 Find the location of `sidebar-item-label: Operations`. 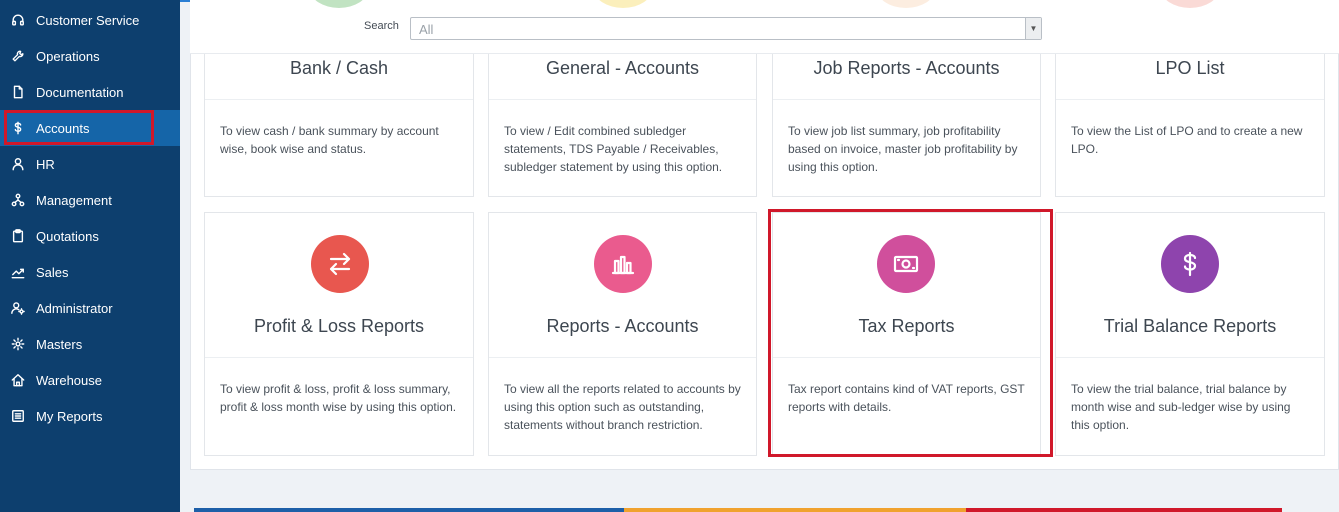

sidebar-item-label: Operations is located at coordinates (68, 56).